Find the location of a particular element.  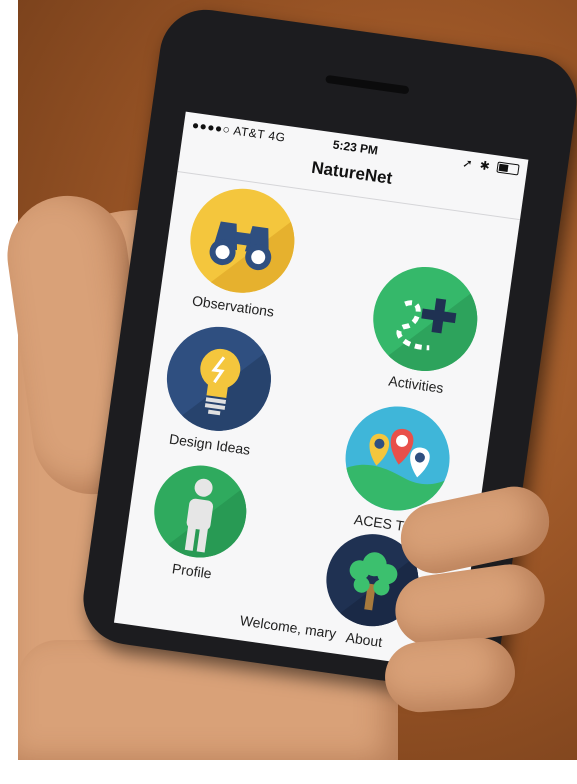

map-pins-icon is located at coordinates (397, 458).